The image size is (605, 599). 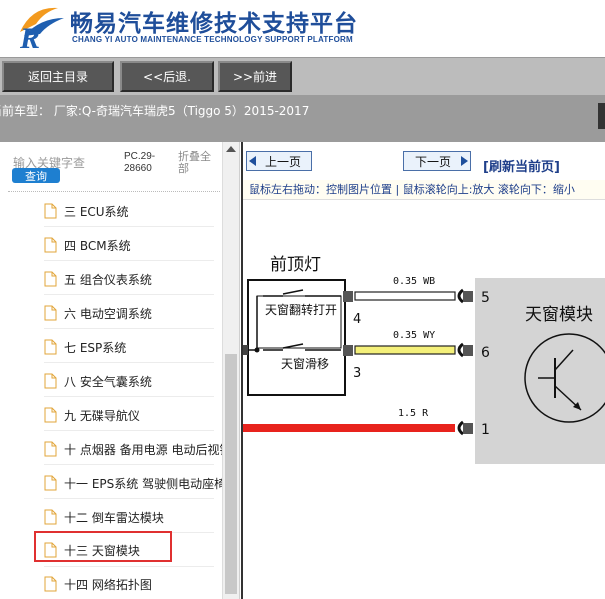 I want to click on sidebar-scrollbar, so click(x=230, y=370).